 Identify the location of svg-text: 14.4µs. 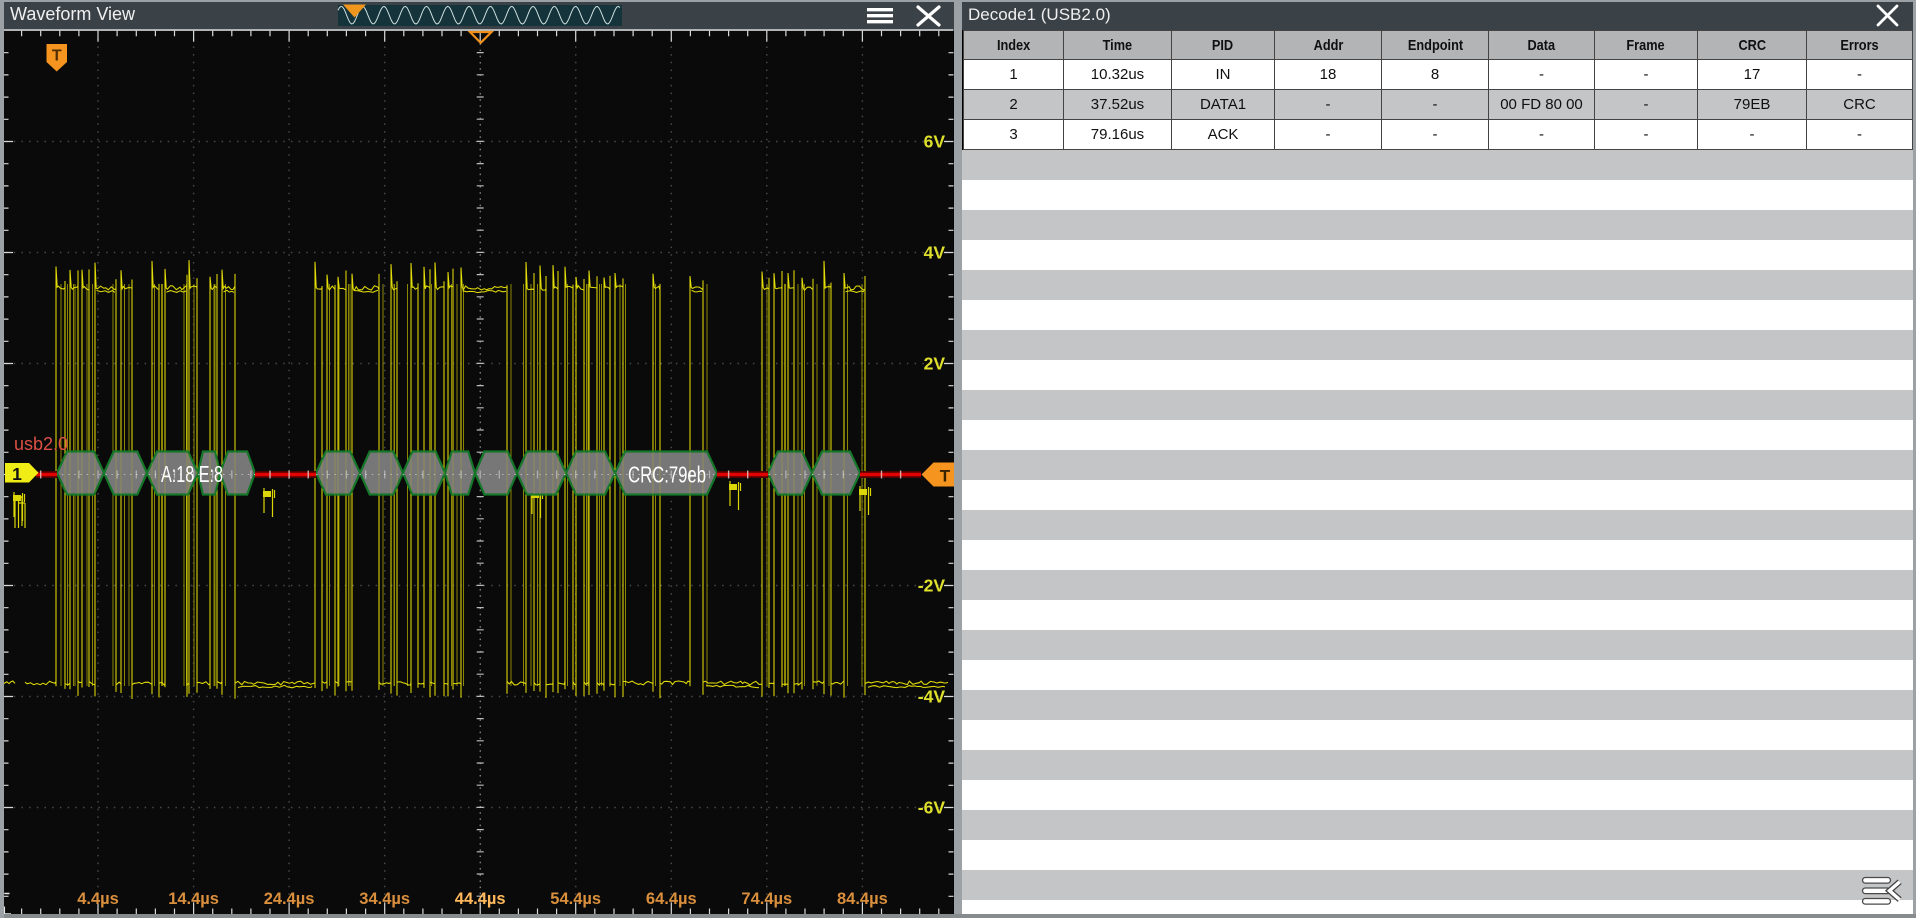
(193, 899).